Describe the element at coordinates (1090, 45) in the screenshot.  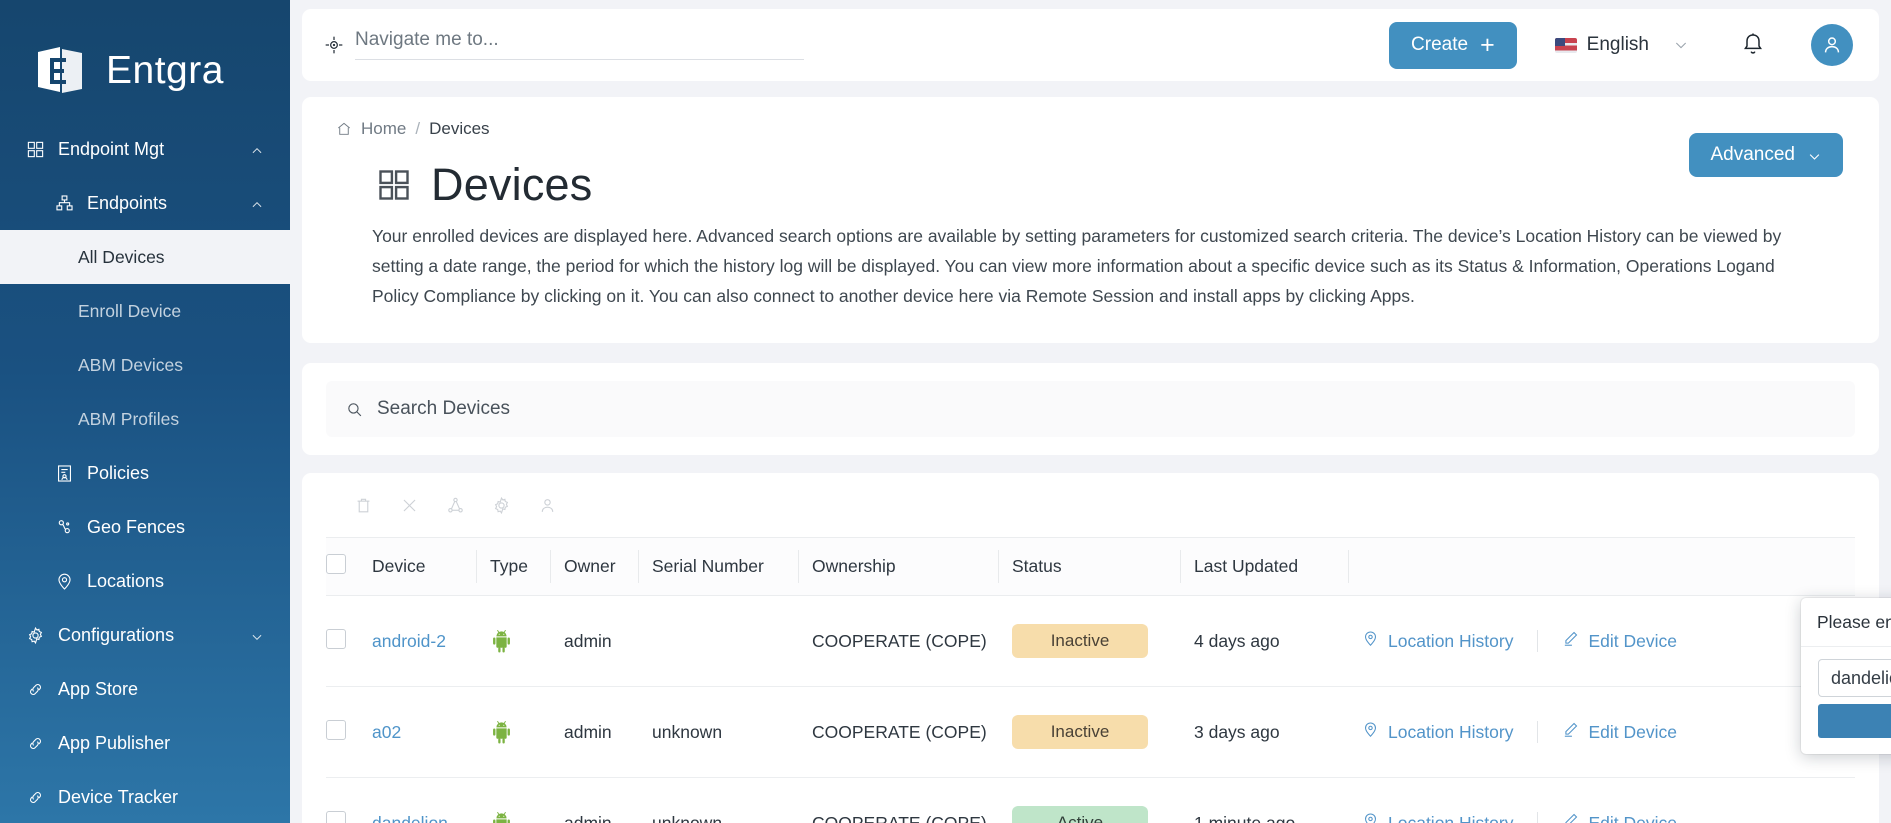
I see `topbar: Create + English` at that location.